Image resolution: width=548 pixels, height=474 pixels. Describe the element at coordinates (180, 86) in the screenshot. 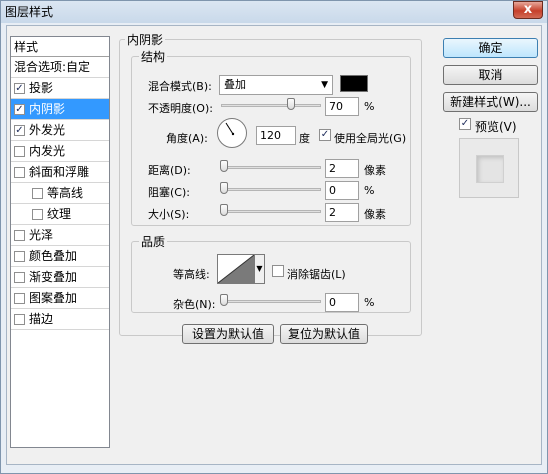

I see `blend-mode-label: 混合模式(B):` at that location.